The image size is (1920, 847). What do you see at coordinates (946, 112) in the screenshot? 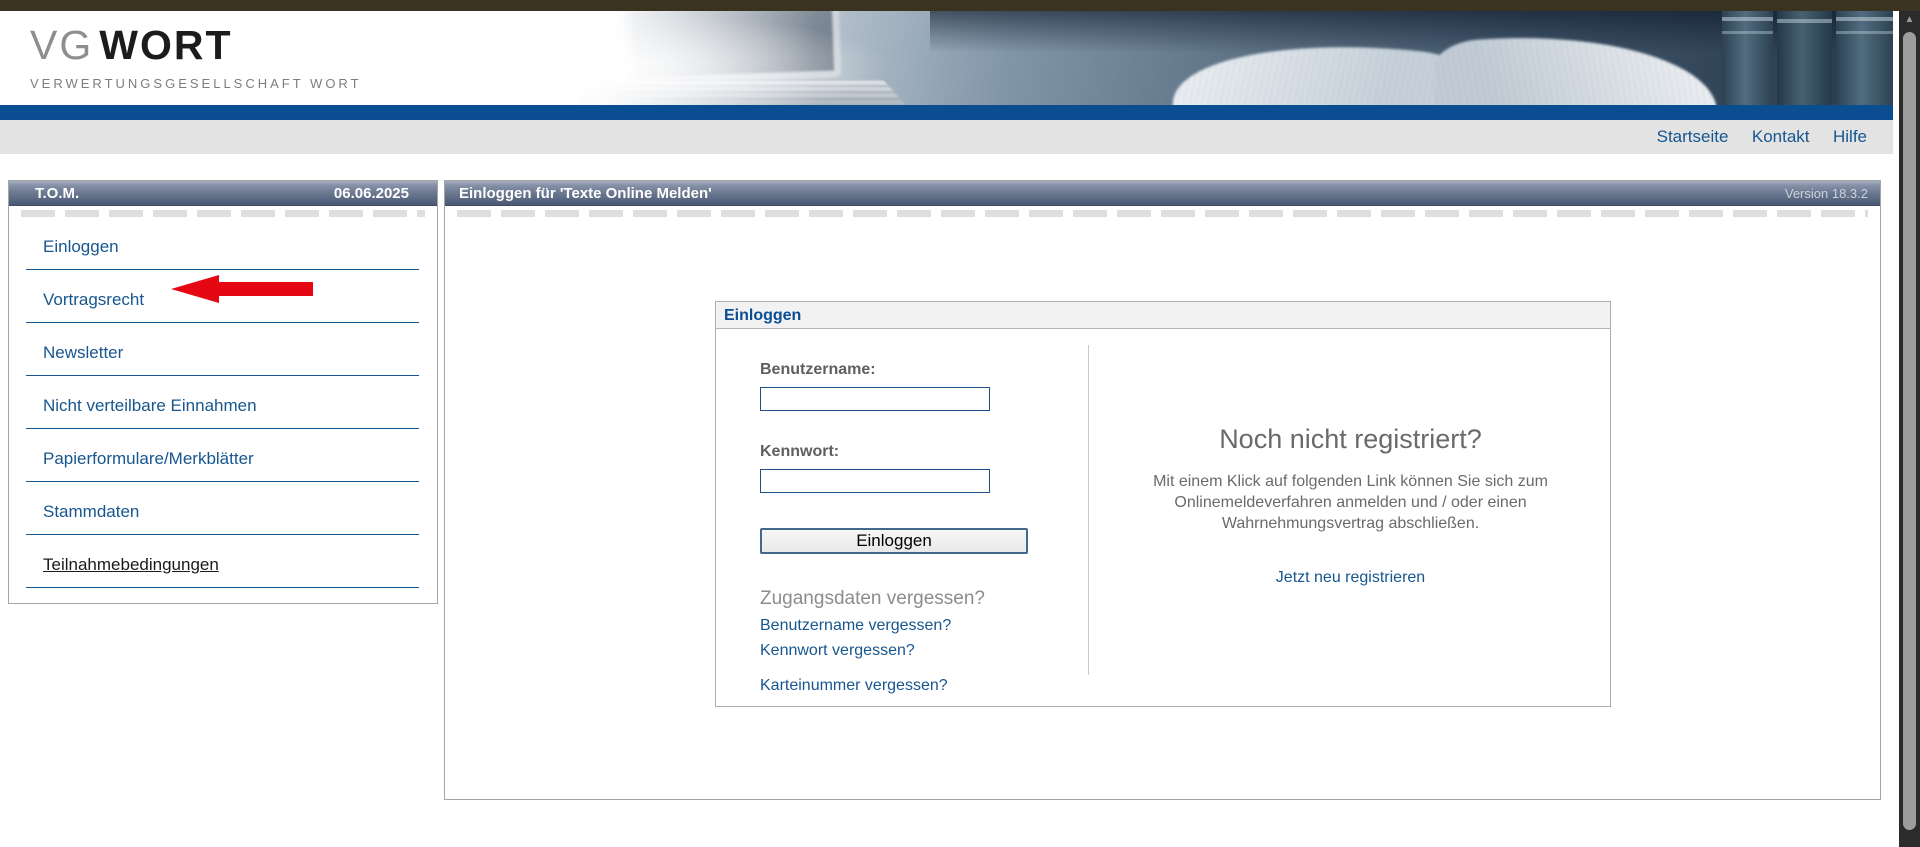
I see `blue-divider-bar` at bounding box center [946, 112].